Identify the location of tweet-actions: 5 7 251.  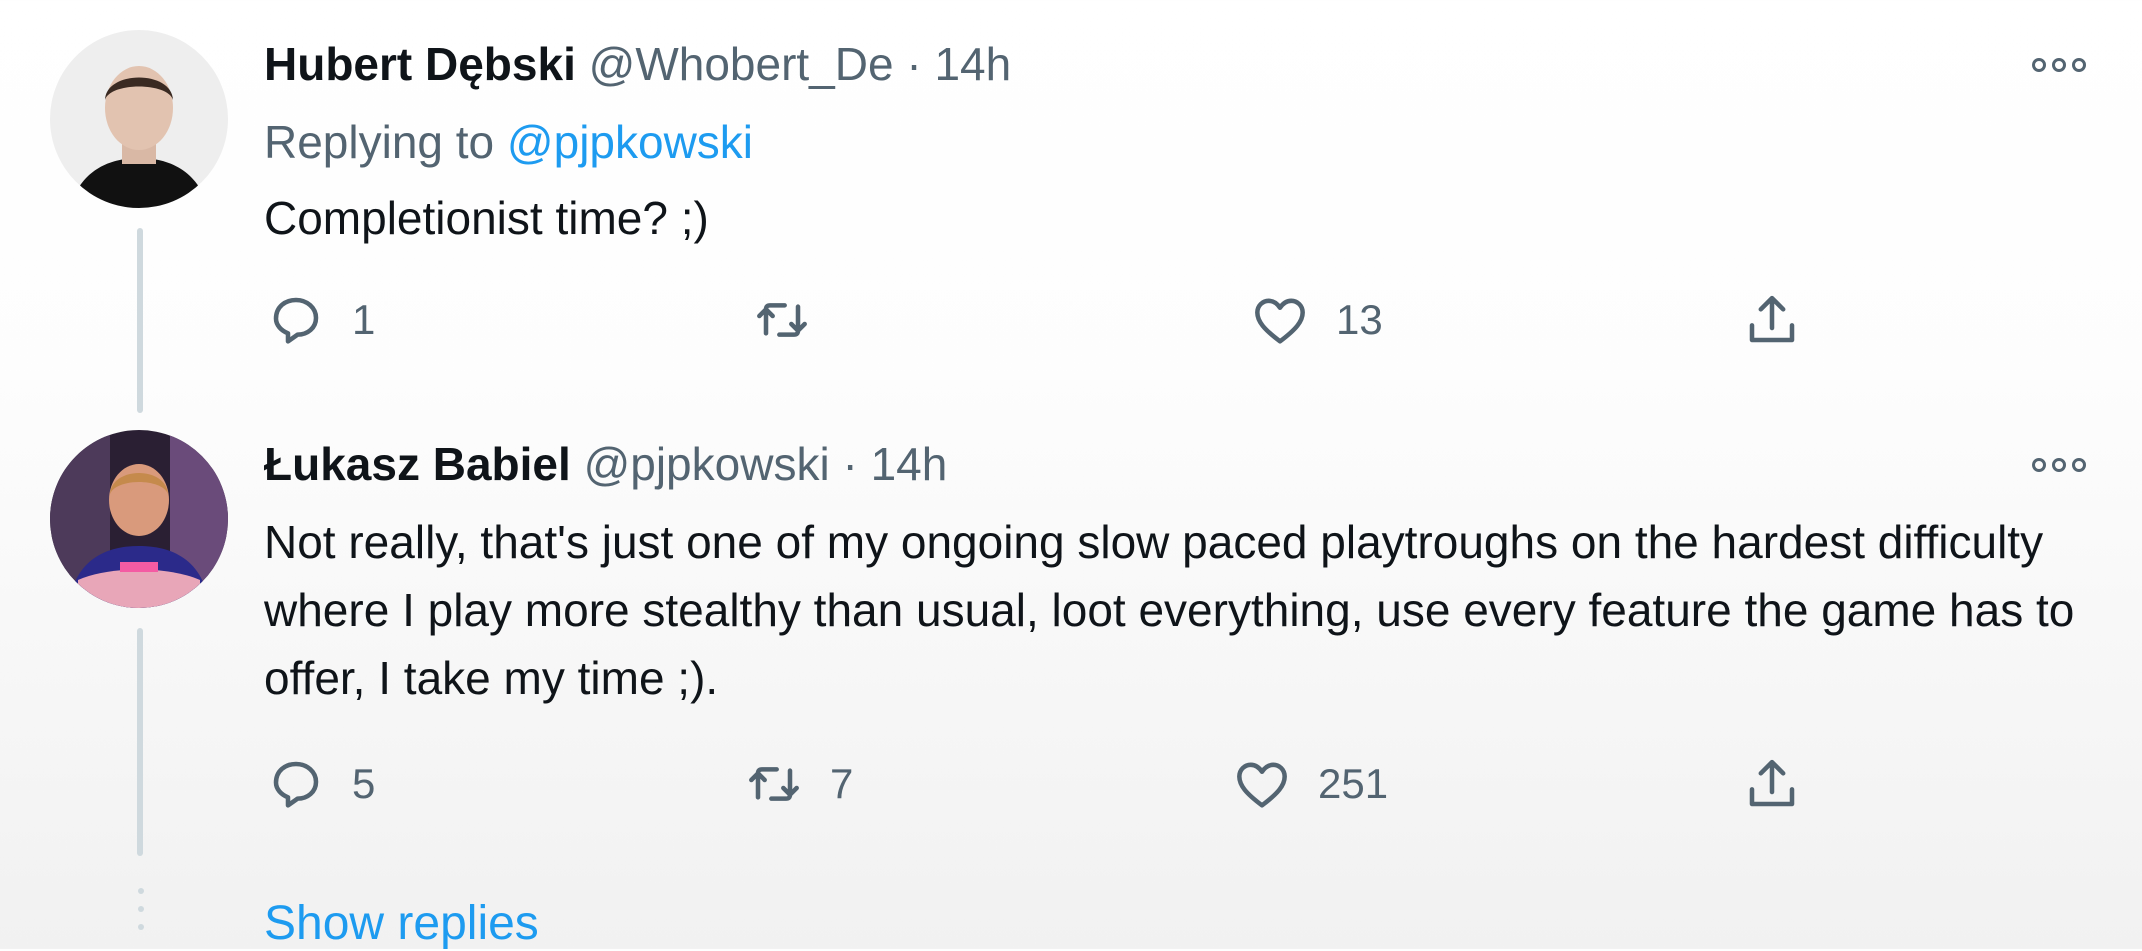
(1071, 787).